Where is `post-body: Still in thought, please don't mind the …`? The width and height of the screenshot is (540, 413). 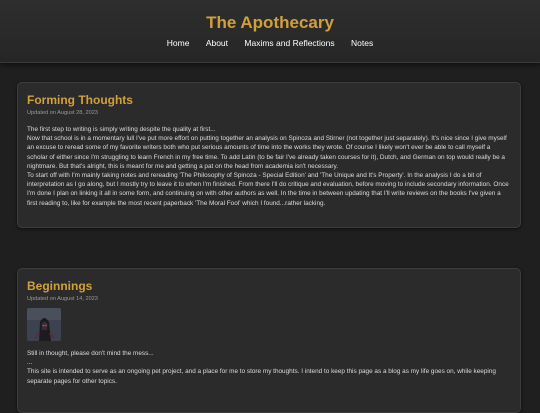 post-body: Still in thought, please don't mind the … is located at coordinates (269, 367).